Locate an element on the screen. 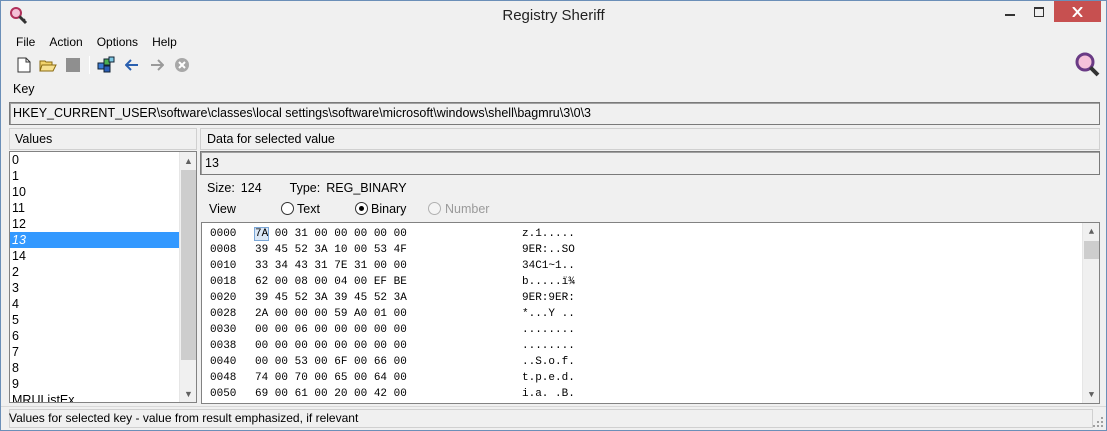  list-item: 1 is located at coordinates (95, 176).